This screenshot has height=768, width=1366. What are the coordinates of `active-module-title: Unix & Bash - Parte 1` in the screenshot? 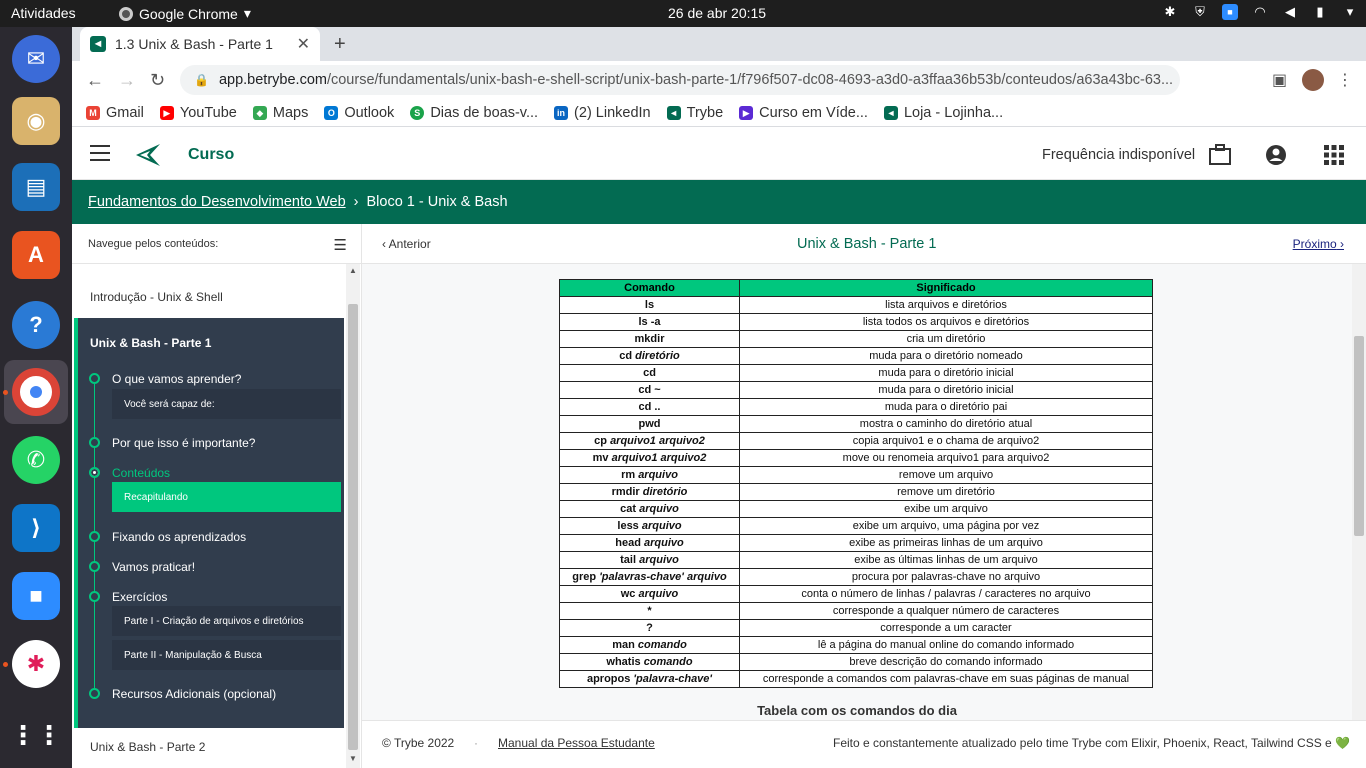 It's located at (150, 343).